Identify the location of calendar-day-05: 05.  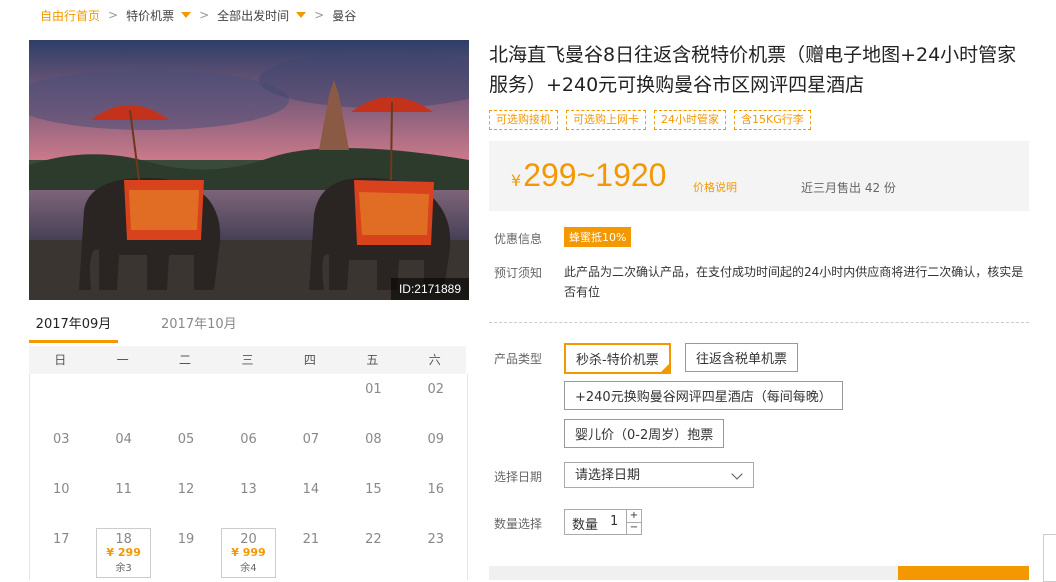
(186, 449).